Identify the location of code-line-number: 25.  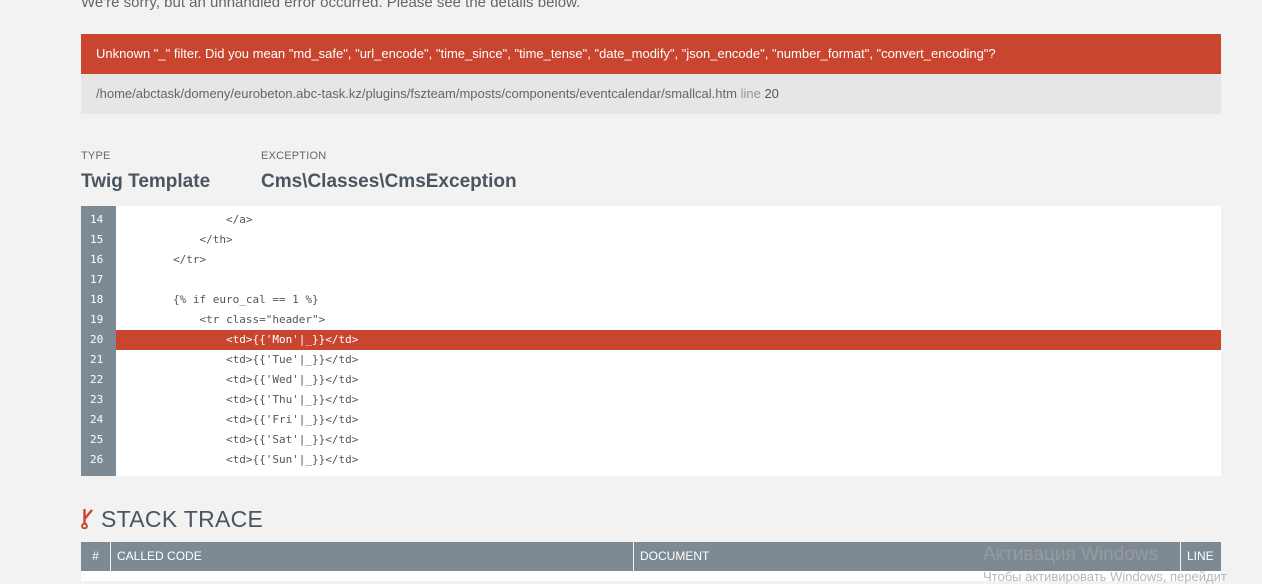
(97, 439).